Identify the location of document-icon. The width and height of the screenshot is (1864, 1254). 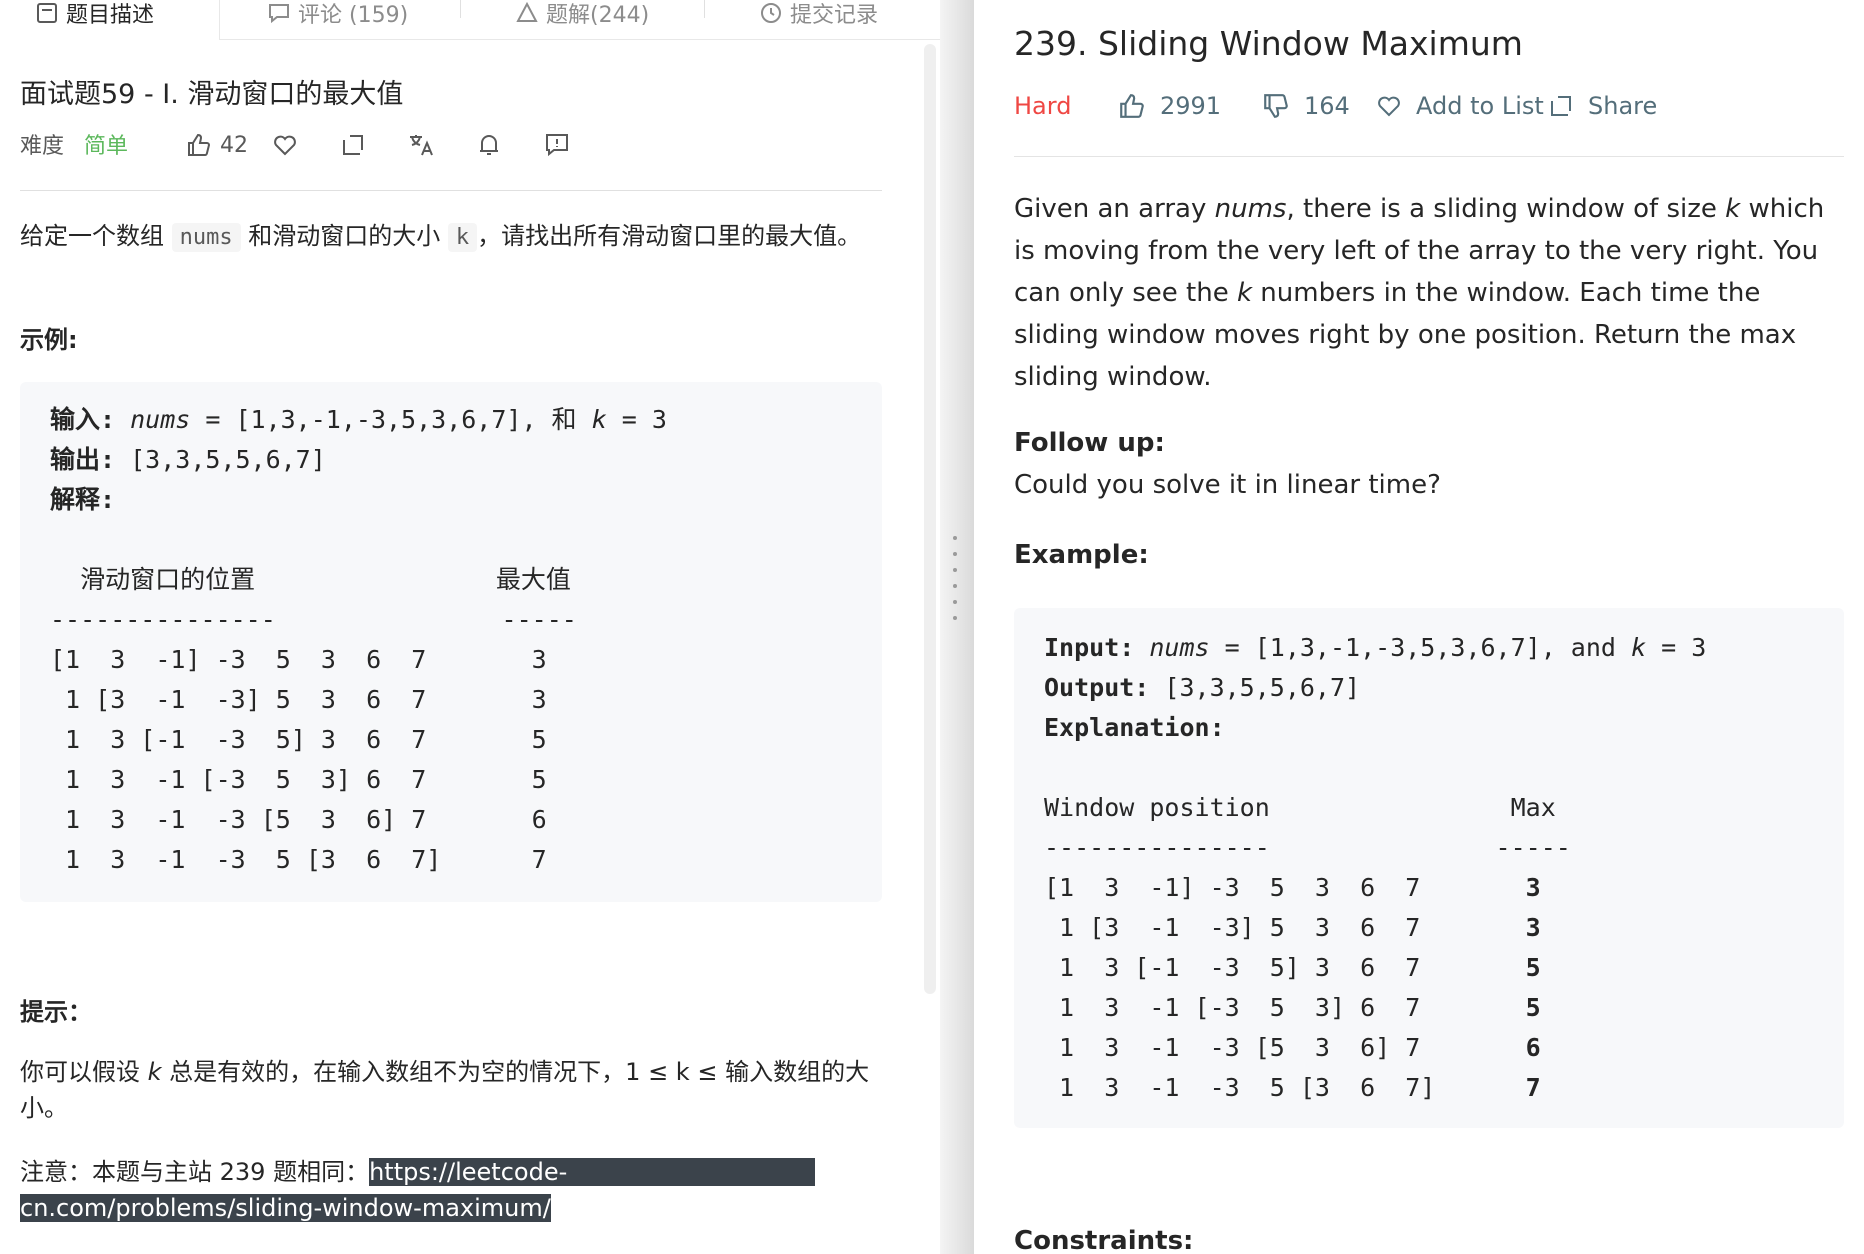
(47, 13).